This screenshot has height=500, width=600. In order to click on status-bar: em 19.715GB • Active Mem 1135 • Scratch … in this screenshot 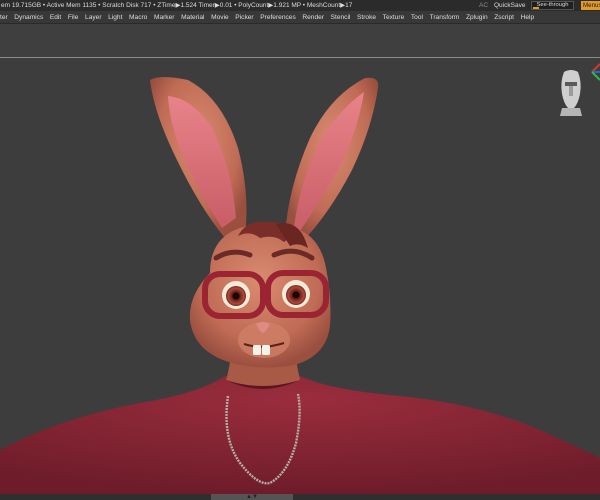, I will do `click(300, 5)`.